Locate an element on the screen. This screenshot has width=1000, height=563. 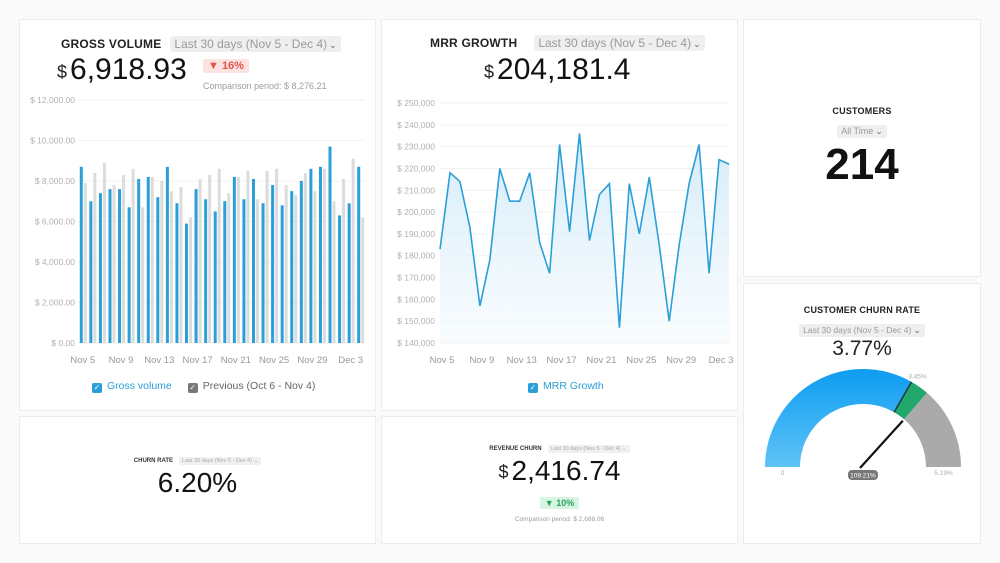
gauge-min-label: 0 is located at coordinates (783, 473).